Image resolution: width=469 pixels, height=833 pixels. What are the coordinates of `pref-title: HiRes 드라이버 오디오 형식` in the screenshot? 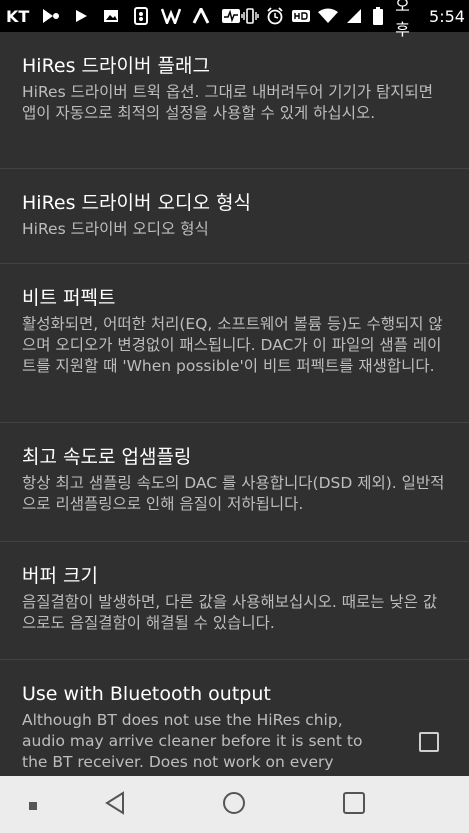 It's located at (136, 203).